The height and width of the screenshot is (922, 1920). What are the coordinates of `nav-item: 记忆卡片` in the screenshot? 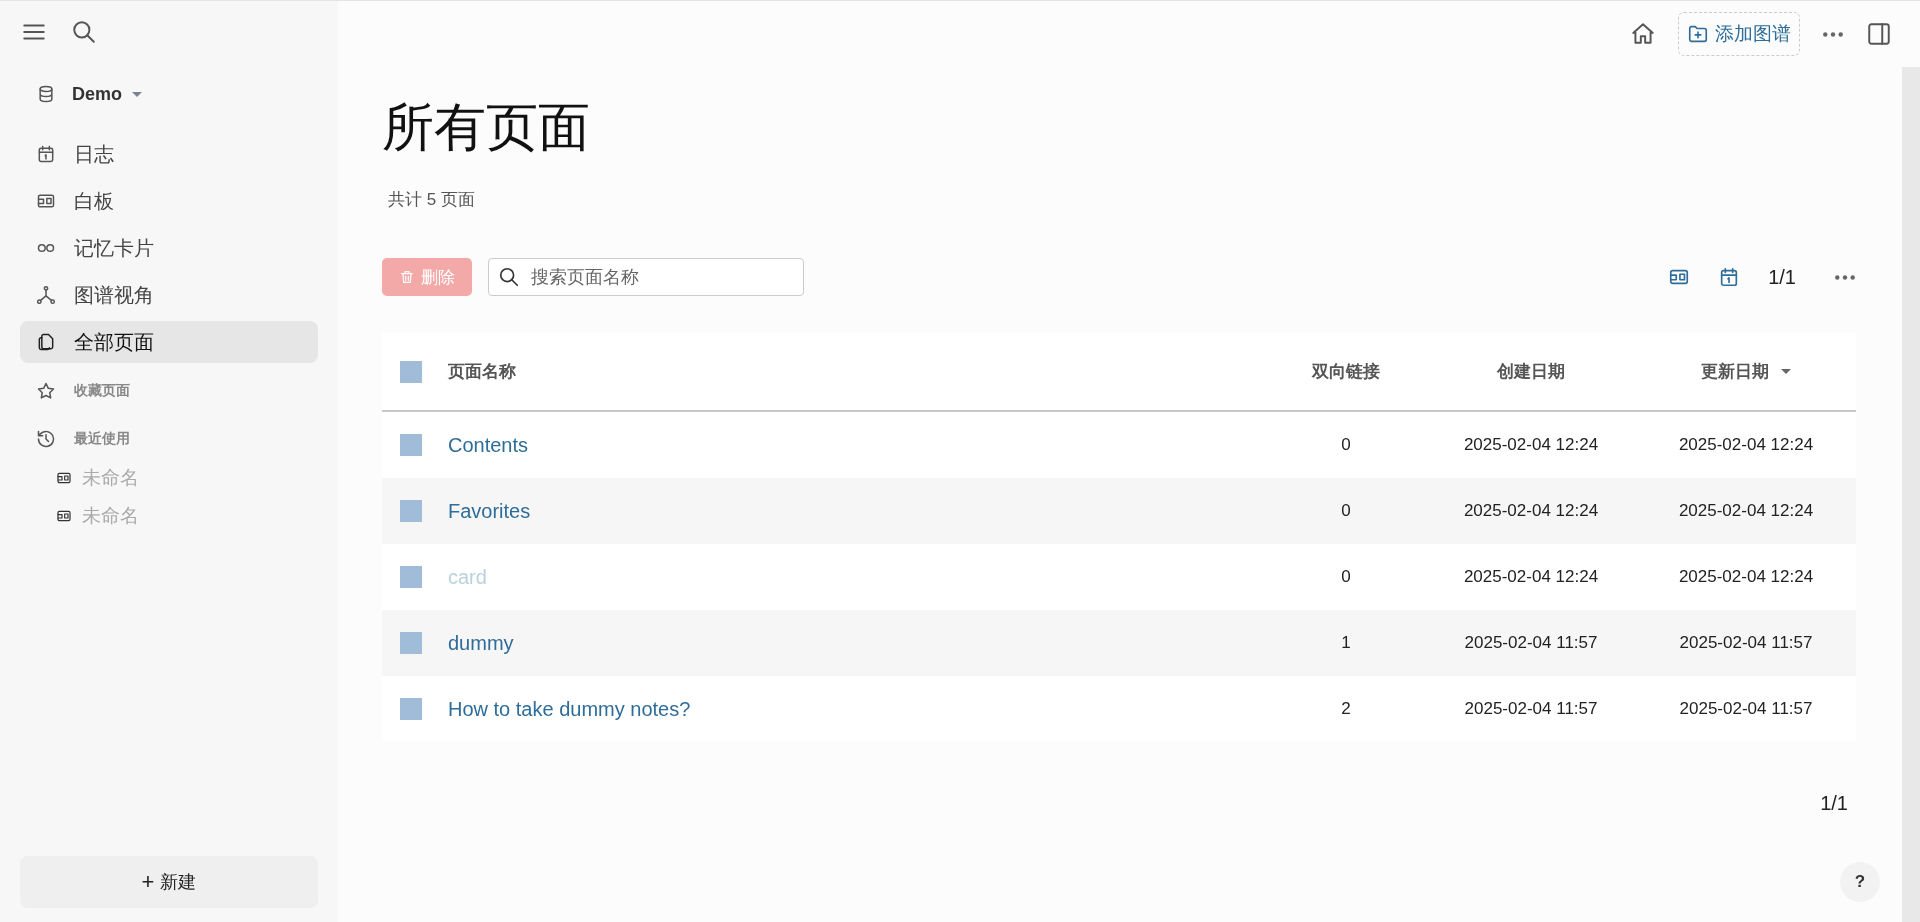 It's located at (169, 248).